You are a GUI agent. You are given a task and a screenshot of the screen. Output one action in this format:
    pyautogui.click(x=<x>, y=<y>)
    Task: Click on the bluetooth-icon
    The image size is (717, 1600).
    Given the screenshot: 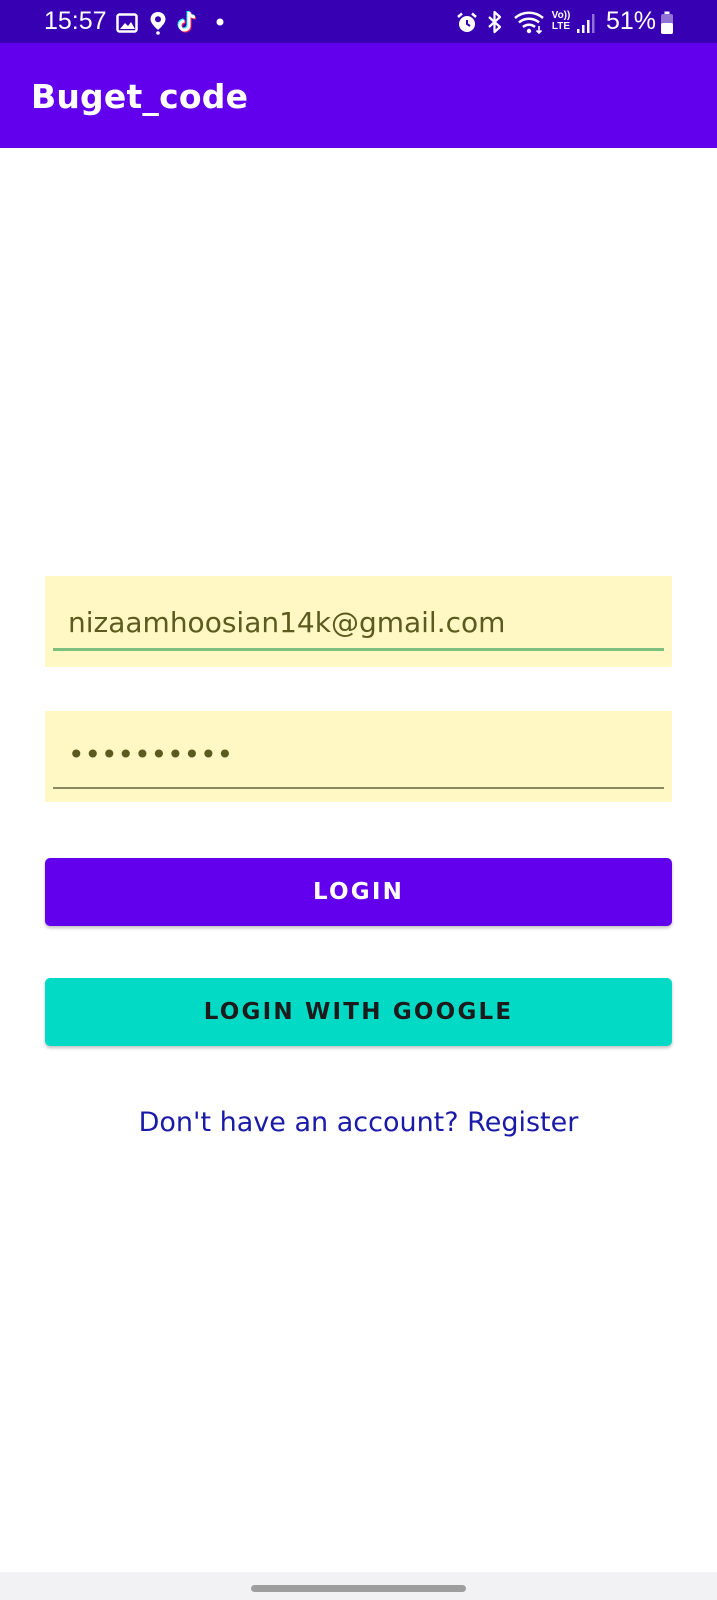 What is the action you would take?
    pyautogui.click(x=495, y=22)
    